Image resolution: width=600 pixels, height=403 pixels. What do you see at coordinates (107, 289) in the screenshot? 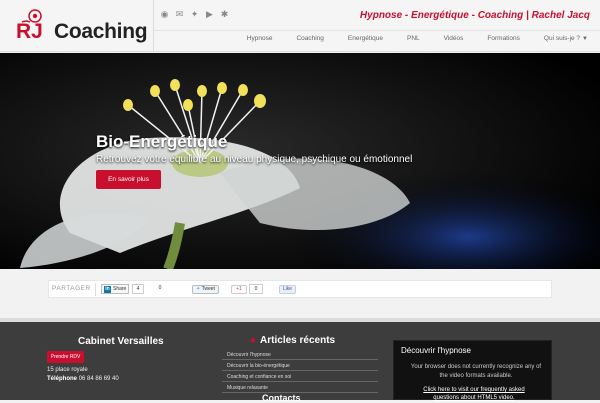
I see `linkedin-icon: in` at bounding box center [107, 289].